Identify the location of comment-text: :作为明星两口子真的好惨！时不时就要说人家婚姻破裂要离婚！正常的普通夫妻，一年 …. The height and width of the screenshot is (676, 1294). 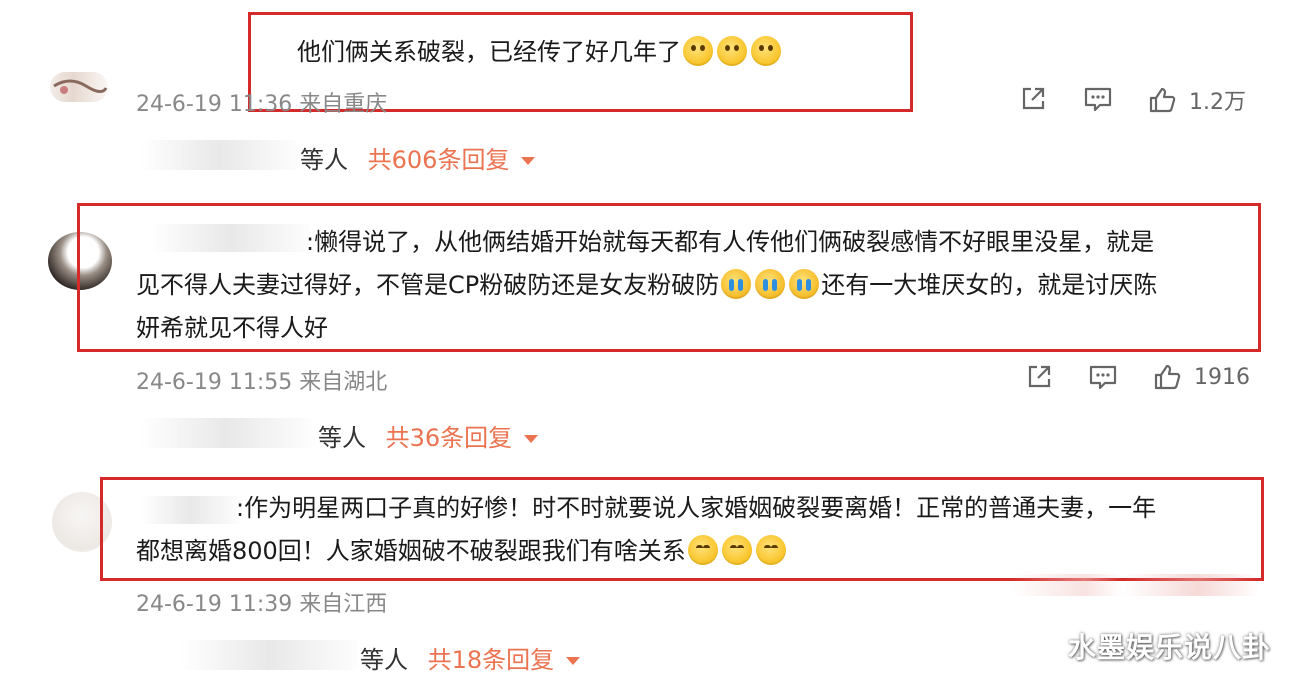
(646, 530).